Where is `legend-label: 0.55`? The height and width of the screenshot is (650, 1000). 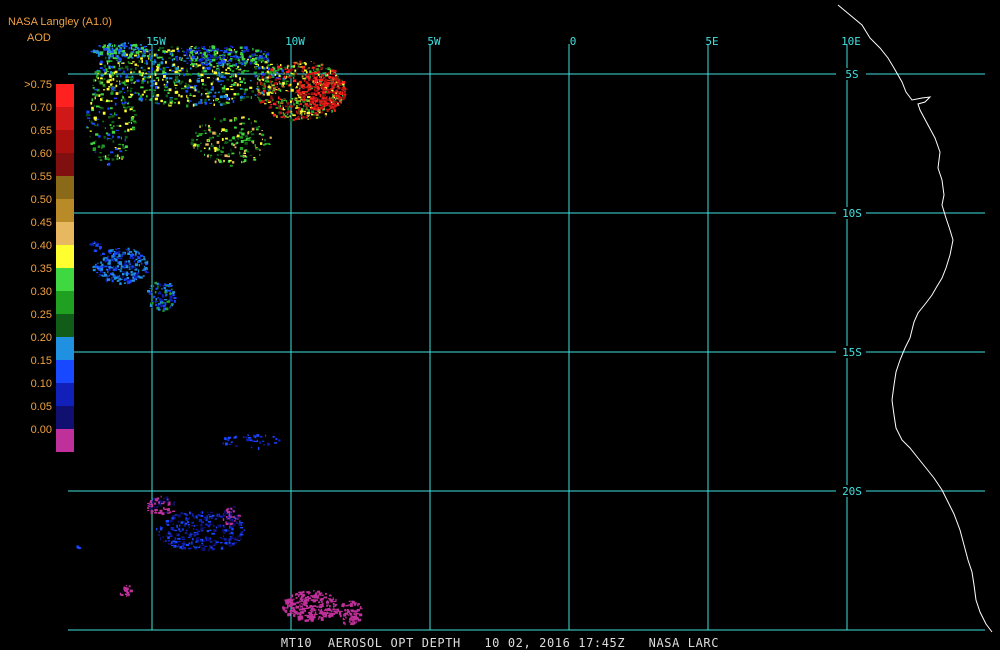 legend-label: 0.55 is located at coordinates (41, 177).